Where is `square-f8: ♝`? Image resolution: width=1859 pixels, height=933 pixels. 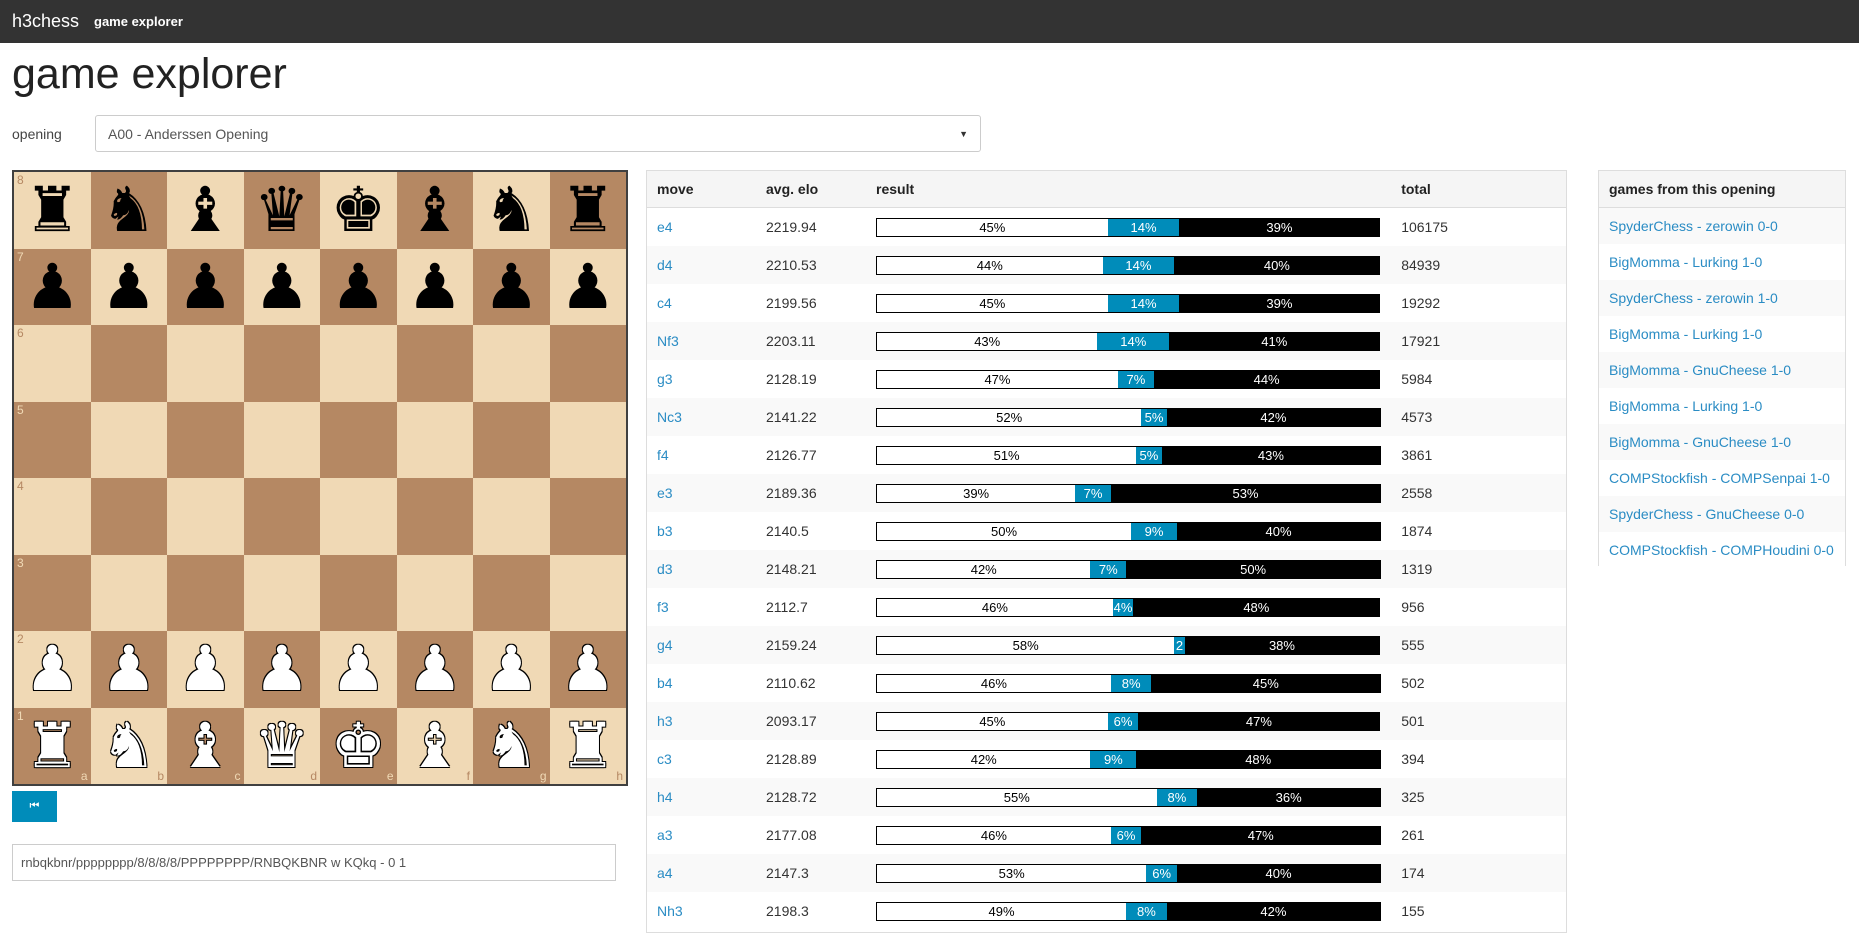
square-f8: ♝ is located at coordinates (434, 210).